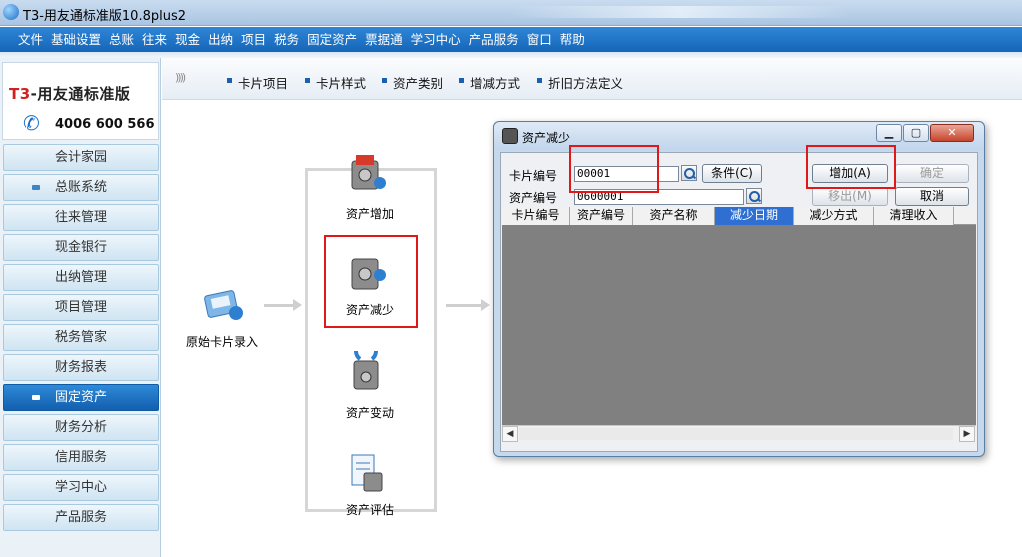 This screenshot has width=1022, height=557. Describe the element at coordinates (81, 337) in the screenshot. I see `sidebar-item-tax: 税务管家` at that location.